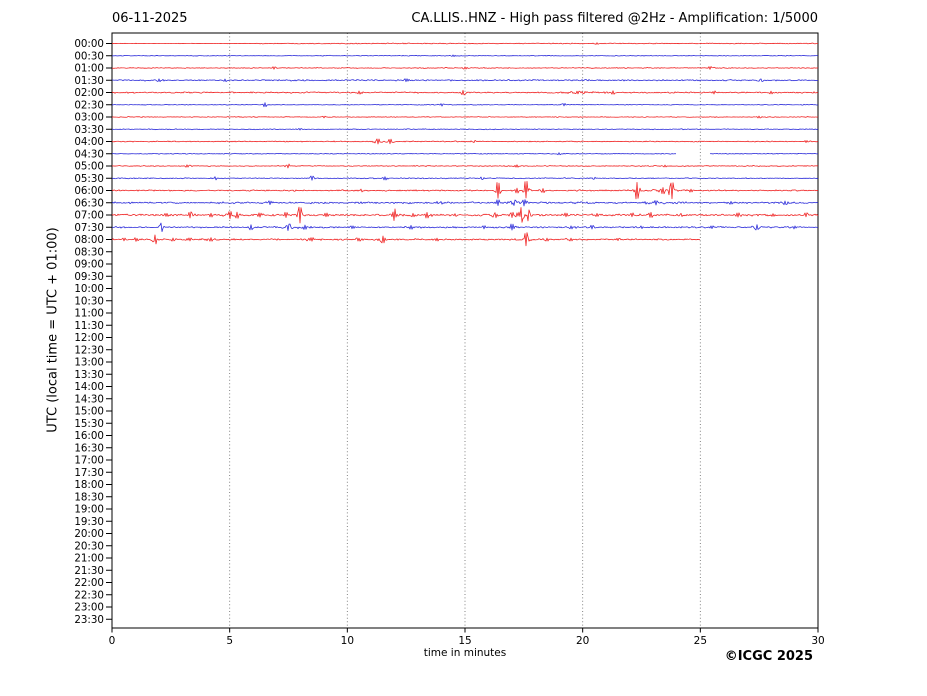 Image resolution: width=927 pixels, height=696 pixels. What do you see at coordinates (89, 559) in the screenshot?
I see `y-tick-label: 21:00` at bounding box center [89, 559].